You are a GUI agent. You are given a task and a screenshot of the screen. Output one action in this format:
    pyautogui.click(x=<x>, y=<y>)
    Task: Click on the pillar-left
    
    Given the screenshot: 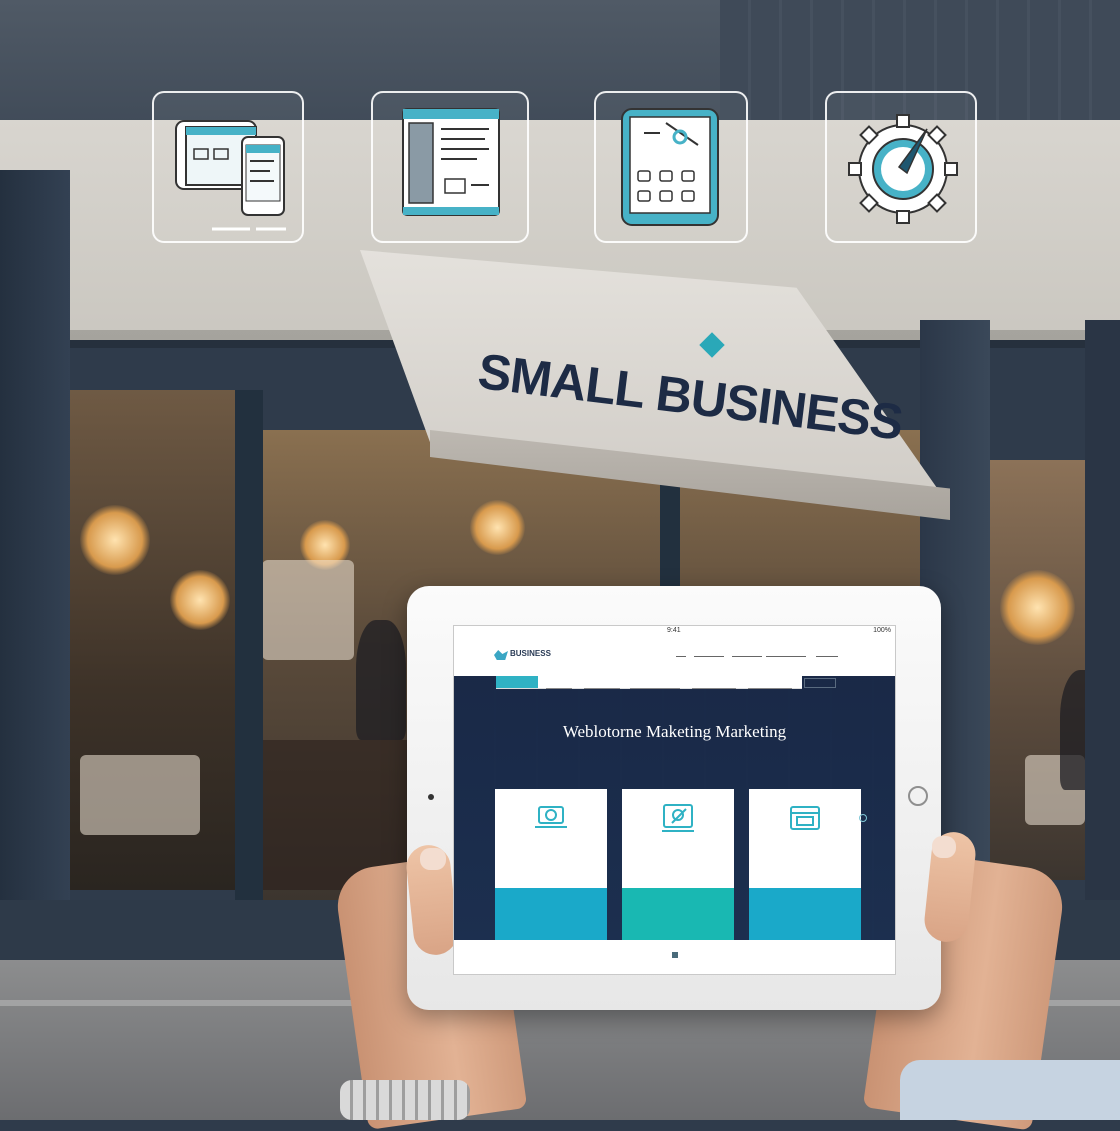 What is the action you would take?
    pyautogui.click(x=35, y=550)
    